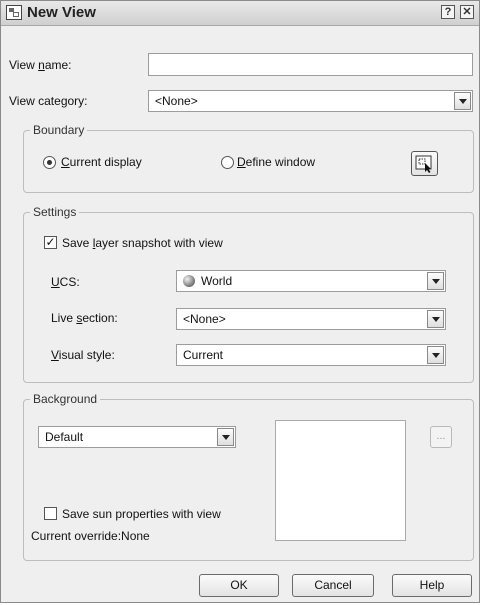 This screenshot has height=605, width=482. What do you see at coordinates (217, 281) in the screenshot?
I see `ucs-value: World` at bounding box center [217, 281].